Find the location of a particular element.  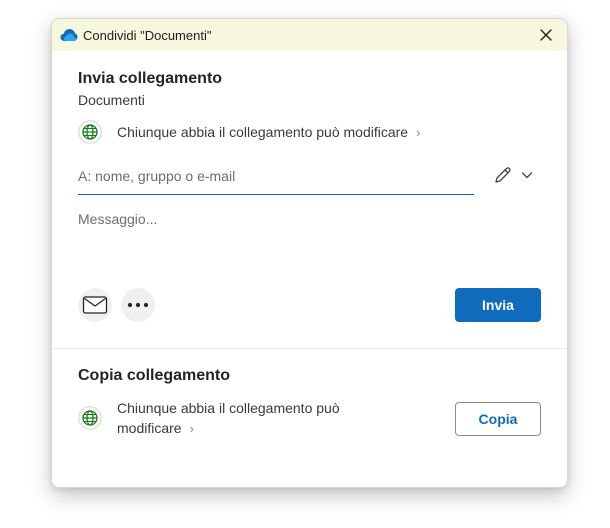

copy-button: Copia is located at coordinates (498, 419).